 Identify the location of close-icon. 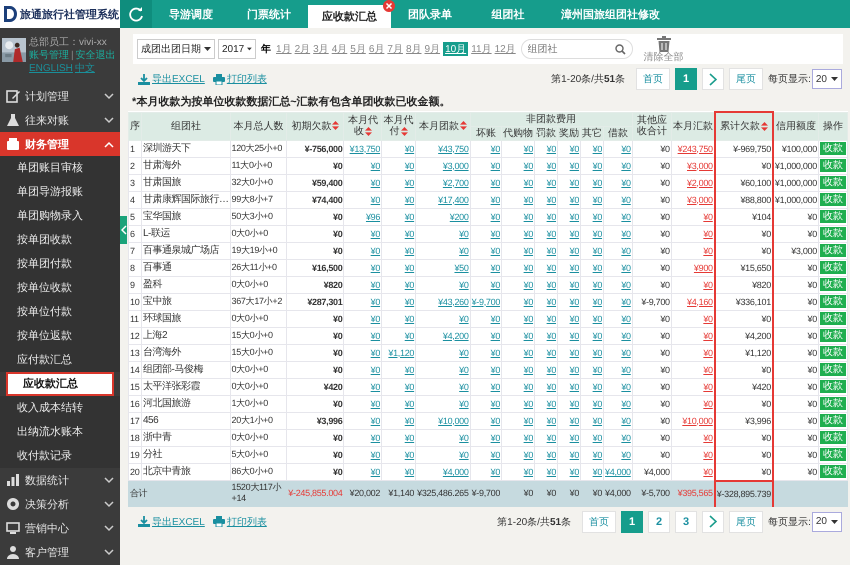
(389, 6).